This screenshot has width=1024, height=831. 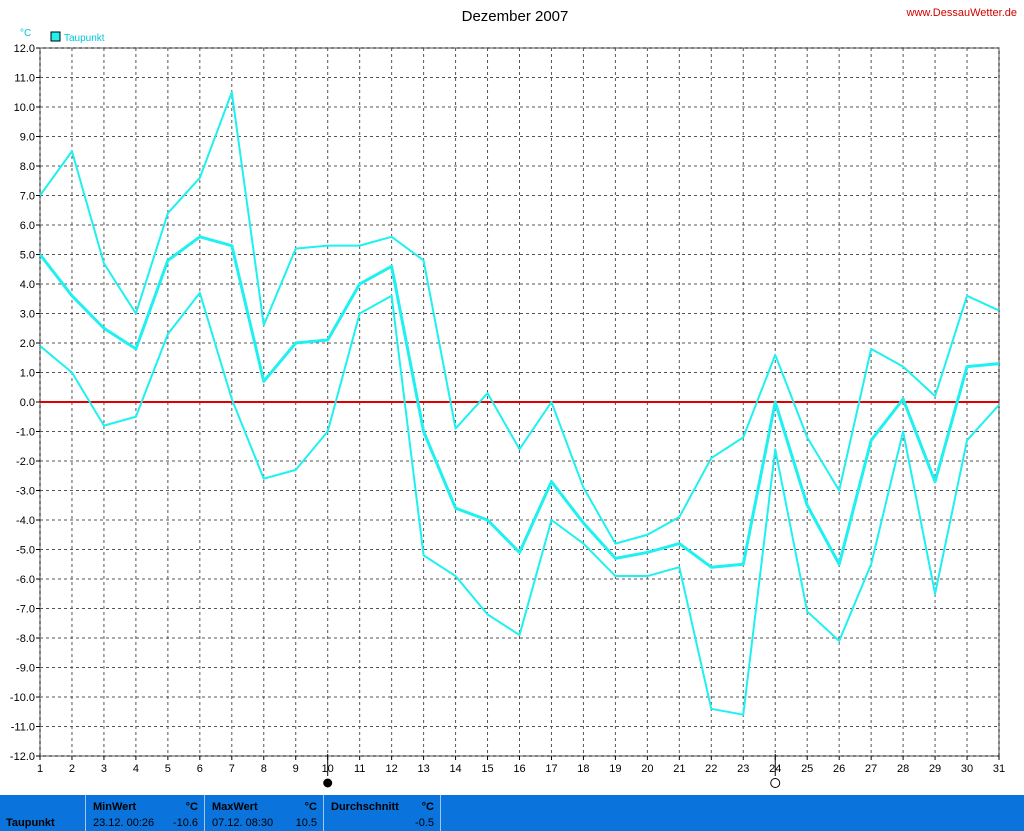 What do you see at coordinates (839, 769) in the screenshot?
I see `x-tick-label: 26` at bounding box center [839, 769].